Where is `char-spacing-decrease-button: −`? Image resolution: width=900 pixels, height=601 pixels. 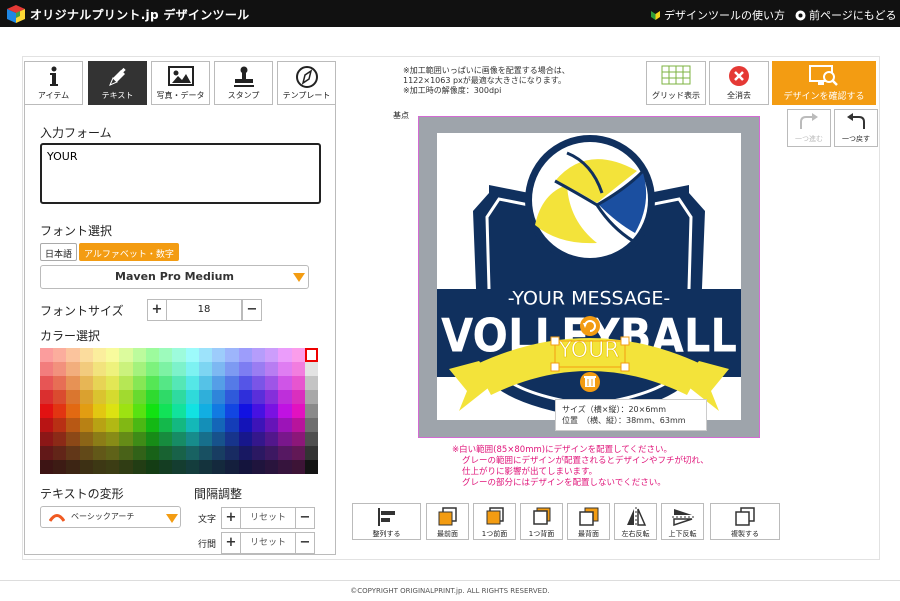
char-spacing-decrease-button: − is located at coordinates (305, 518).